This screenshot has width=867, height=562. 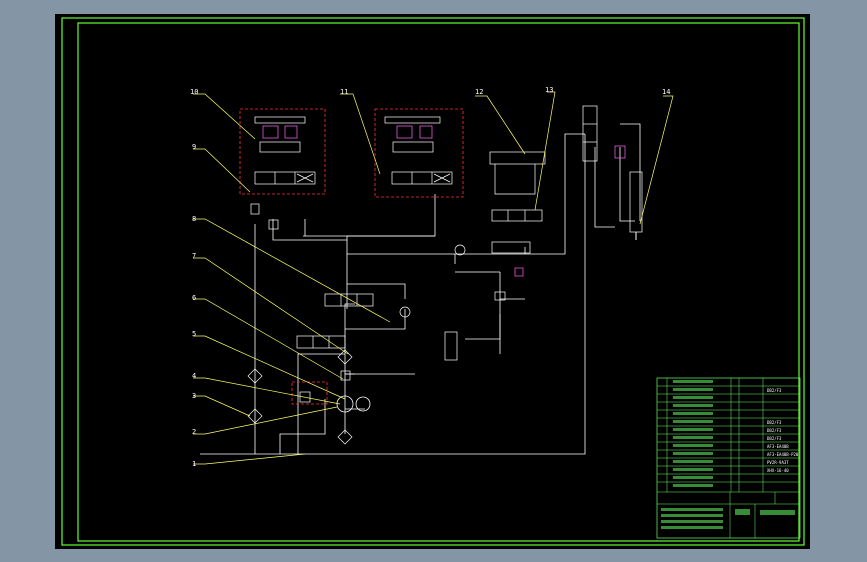 What do you see at coordinates (377, 337) in the screenshot?
I see `central-valves` at bounding box center [377, 337].